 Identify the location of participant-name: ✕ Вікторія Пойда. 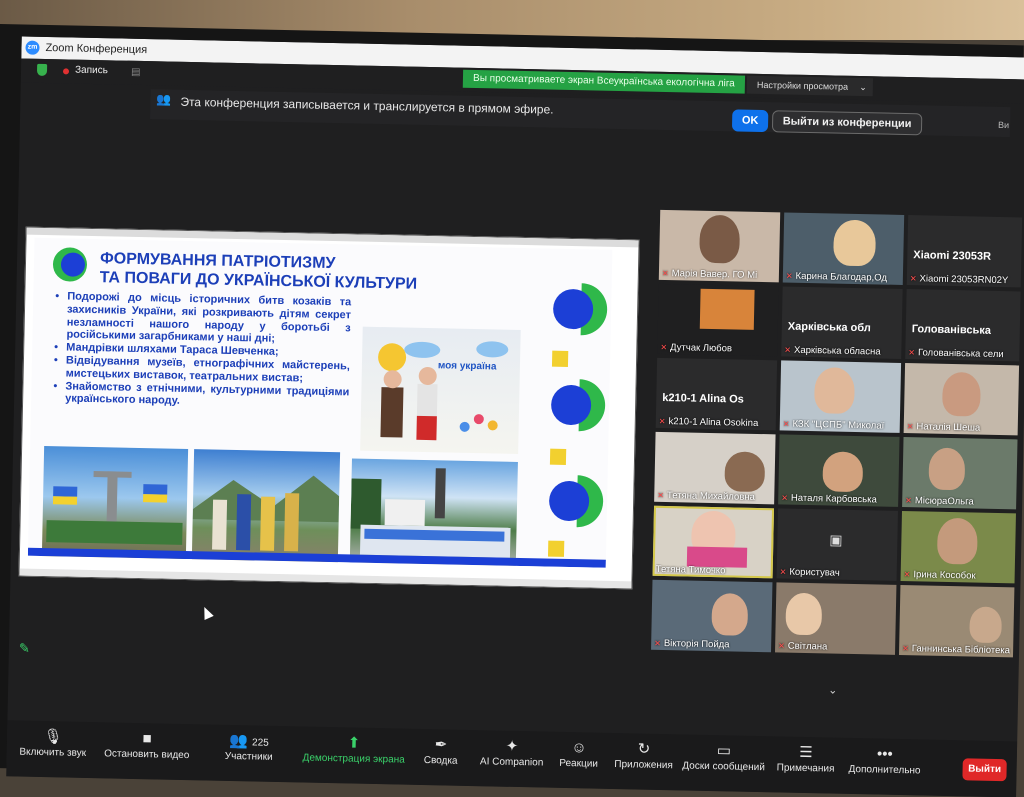
(692, 644).